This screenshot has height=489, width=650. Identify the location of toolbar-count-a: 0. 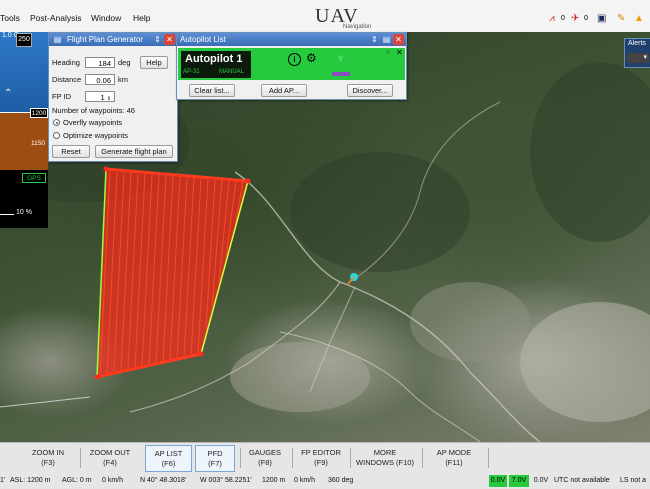
(563, 18).